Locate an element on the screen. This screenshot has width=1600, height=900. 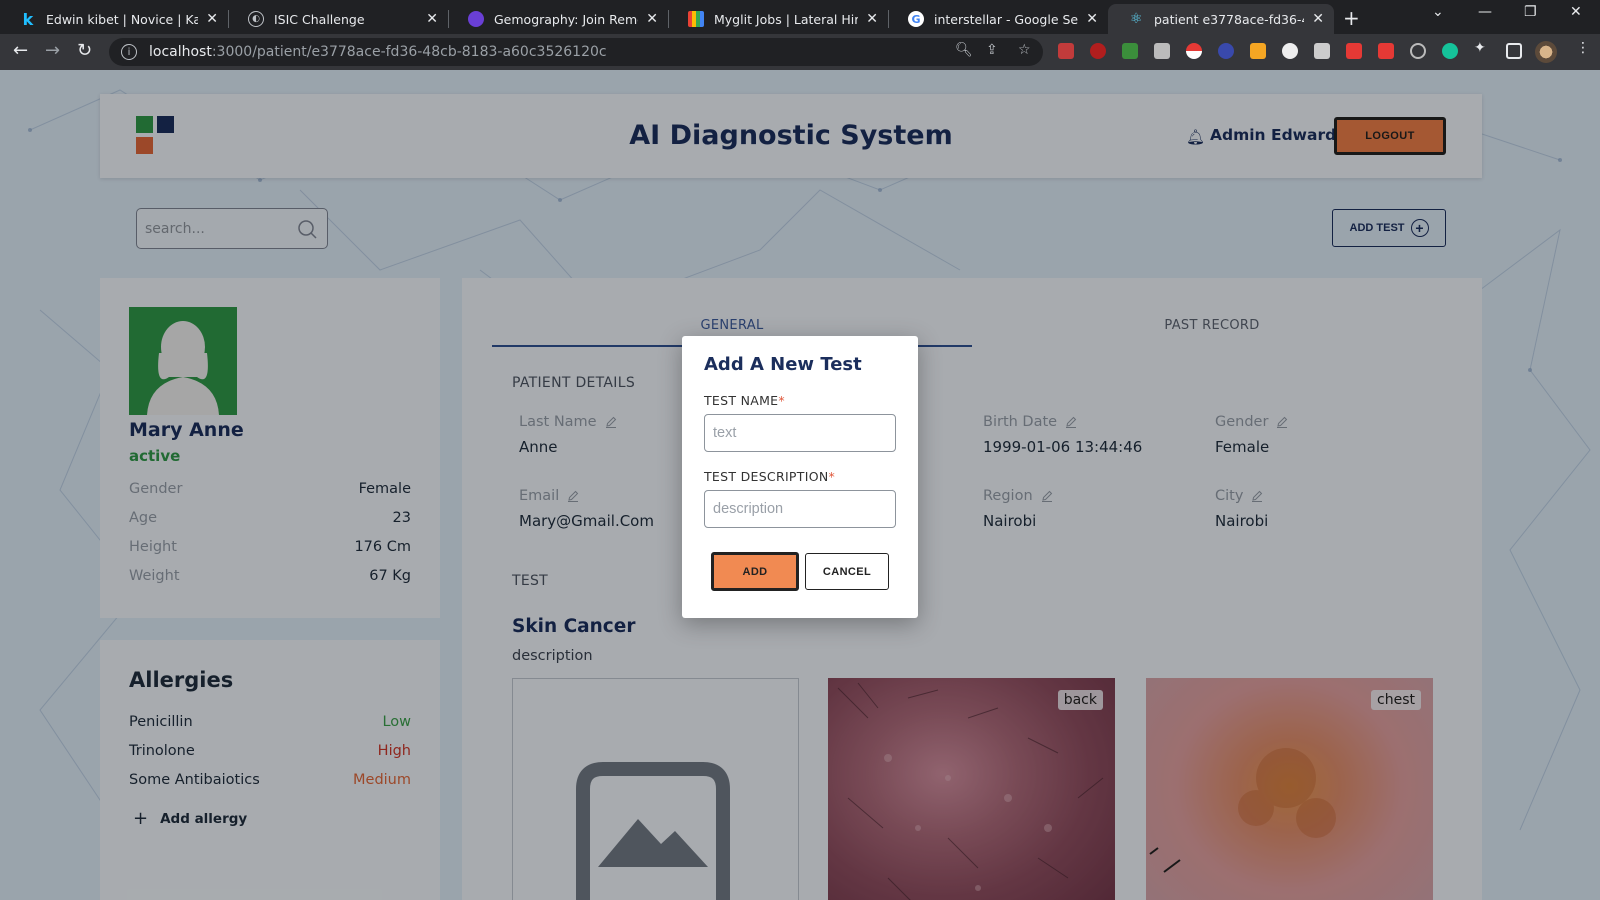
reload-icon: ↻ is located at coordinates (84, 50).